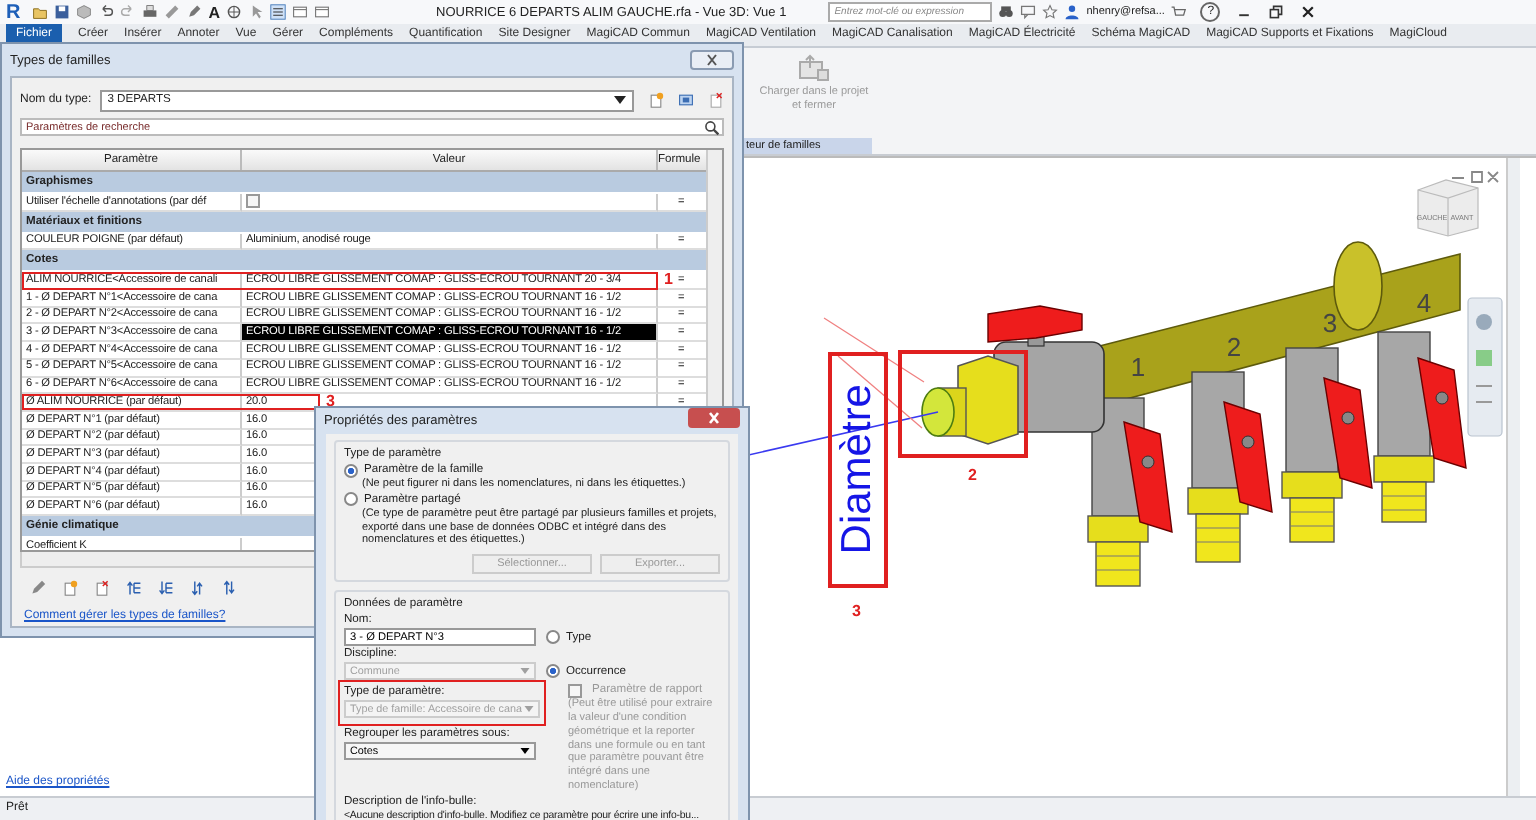 This screenshot has height=820, width=1536. I want to click on save-icon, so click(62, 12).